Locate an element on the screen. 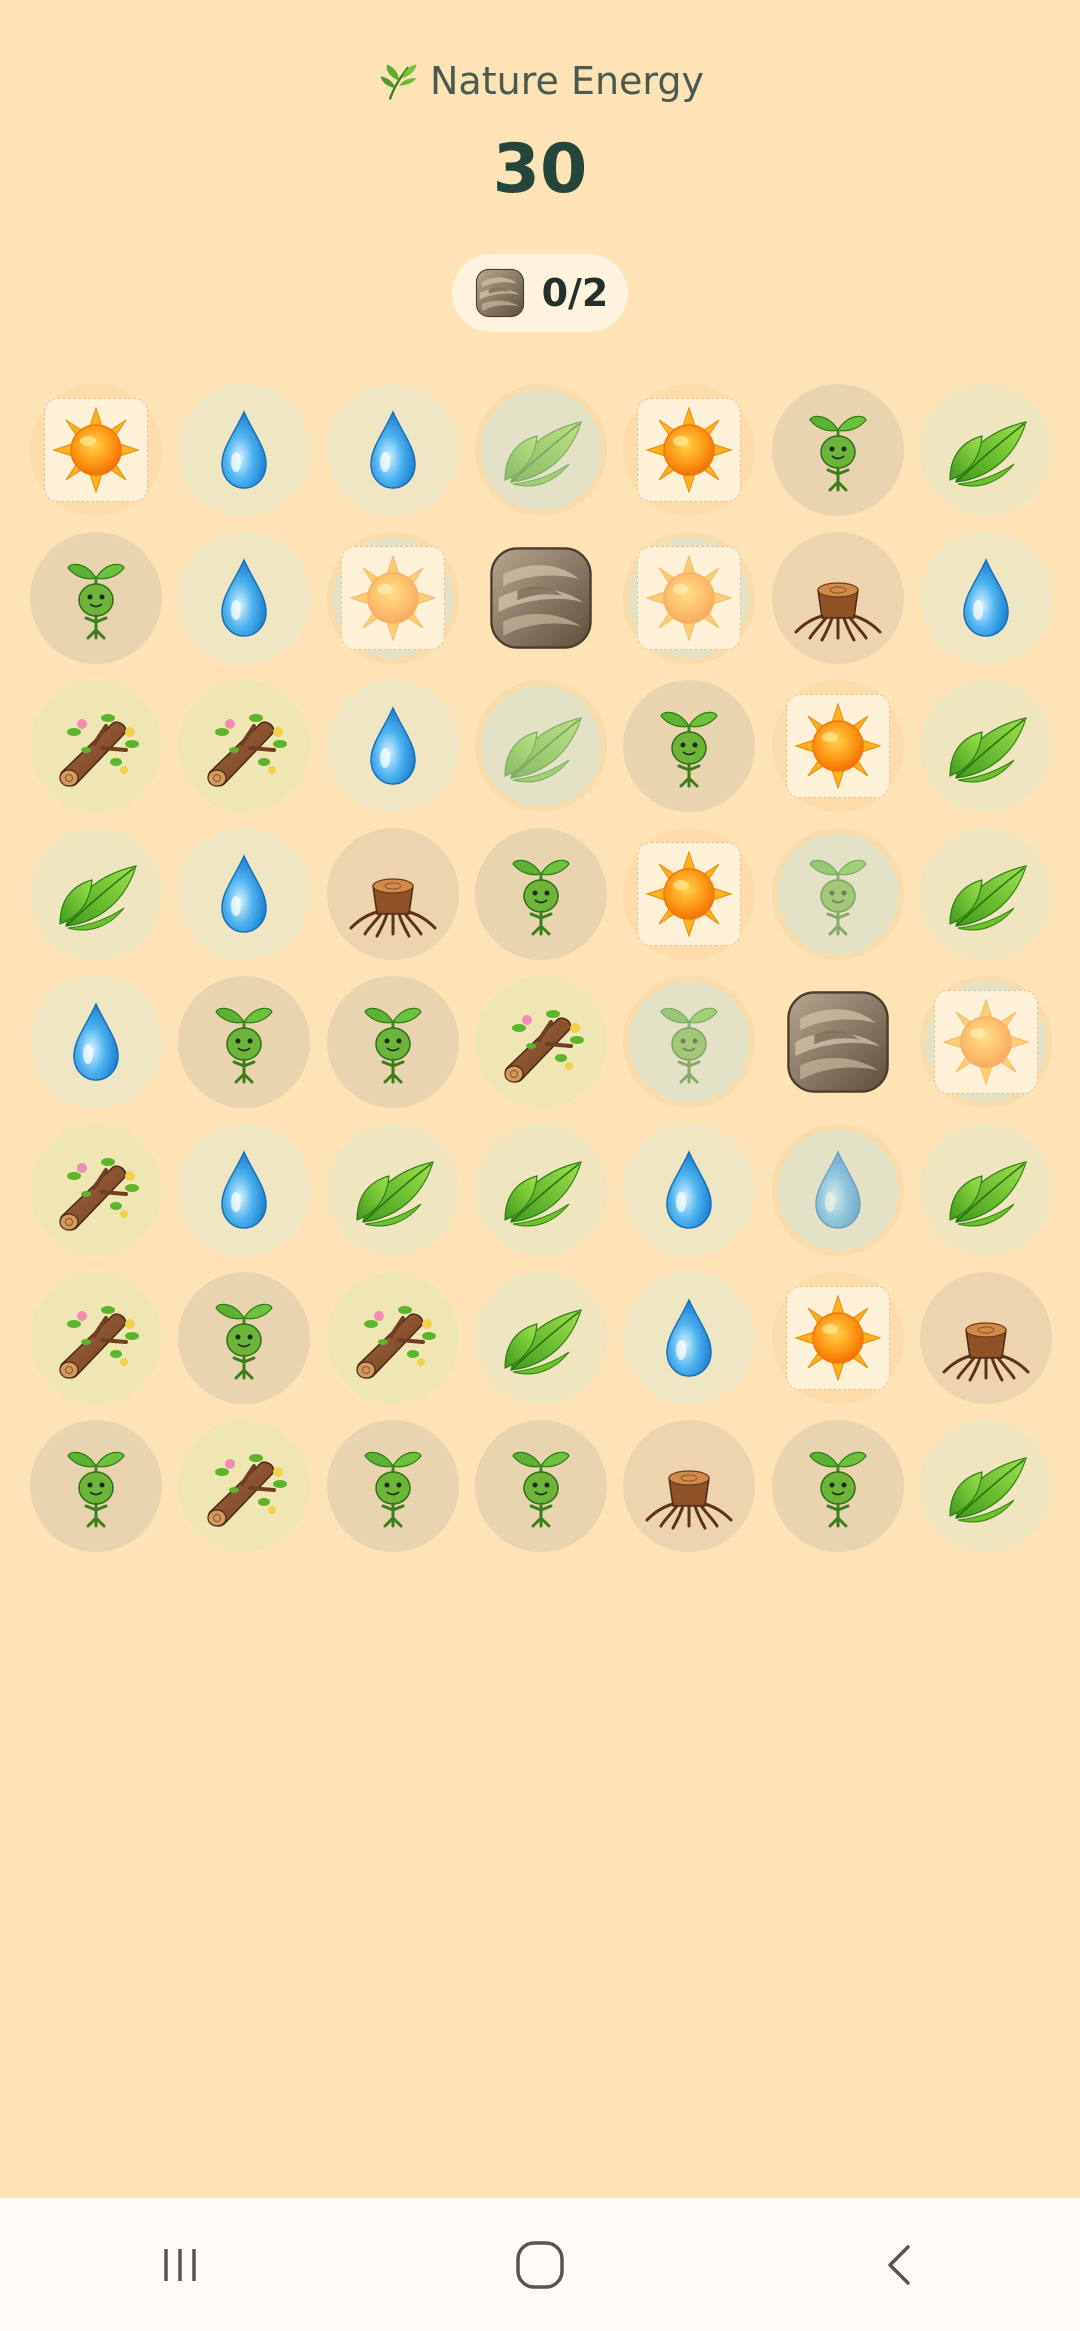 Image resolution: width=1080 pixels, height=2331 pixels. leaf-sprig-icon is located at coordinates (399, 81).